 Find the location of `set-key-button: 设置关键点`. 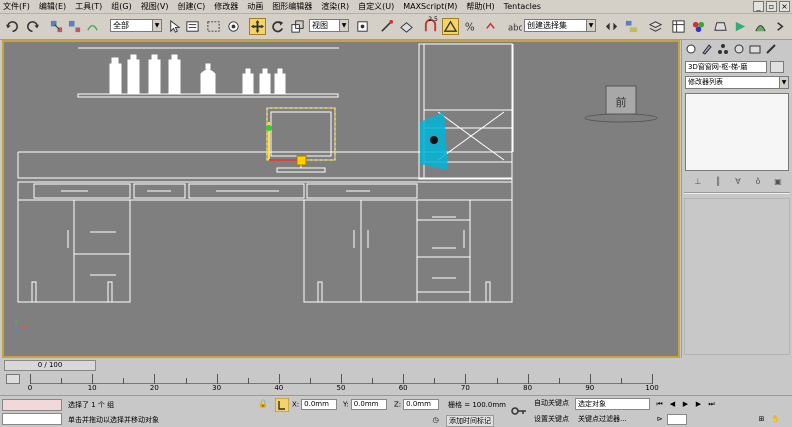

set-key-button: 设置关键点 is located at coordinates (551, 419).